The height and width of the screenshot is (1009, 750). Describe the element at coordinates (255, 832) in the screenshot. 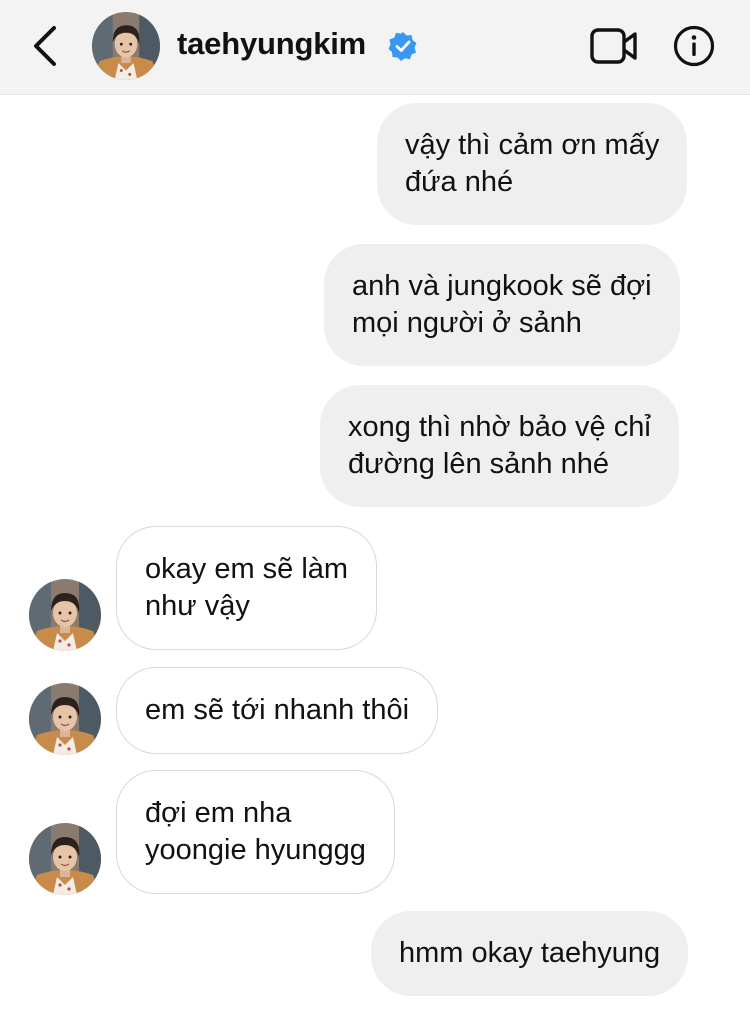

I see `message-incoming: đợi em nha yoongie hyunggg` at that location.